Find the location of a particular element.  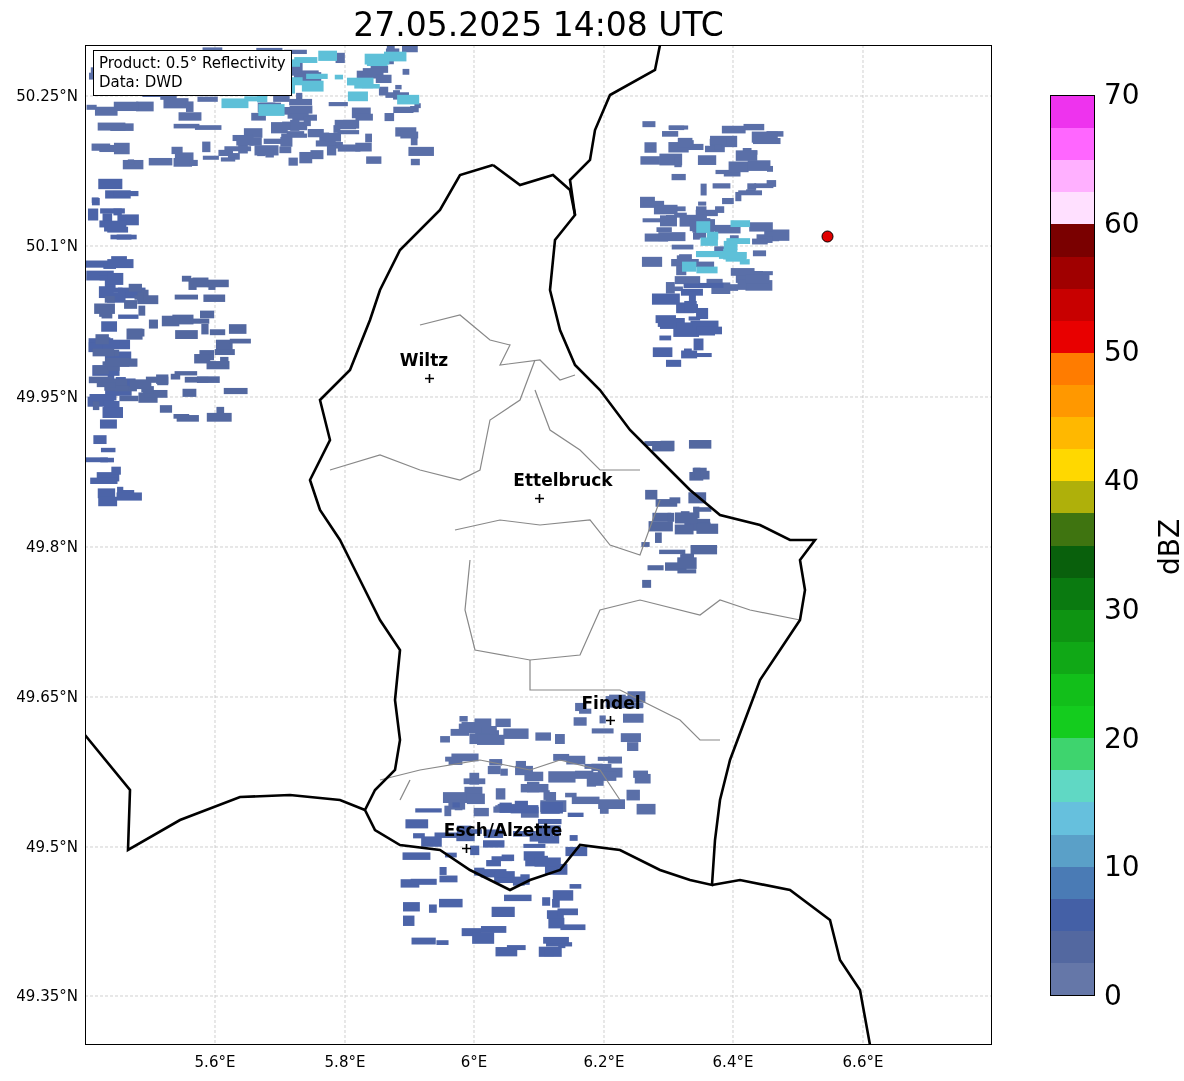

longitude-label: 6.4°E is located at coordinates (733, 1062).